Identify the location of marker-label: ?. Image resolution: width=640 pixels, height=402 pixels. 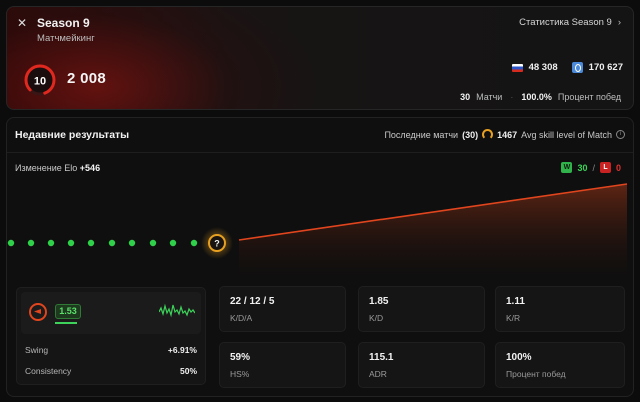
(217, 244).